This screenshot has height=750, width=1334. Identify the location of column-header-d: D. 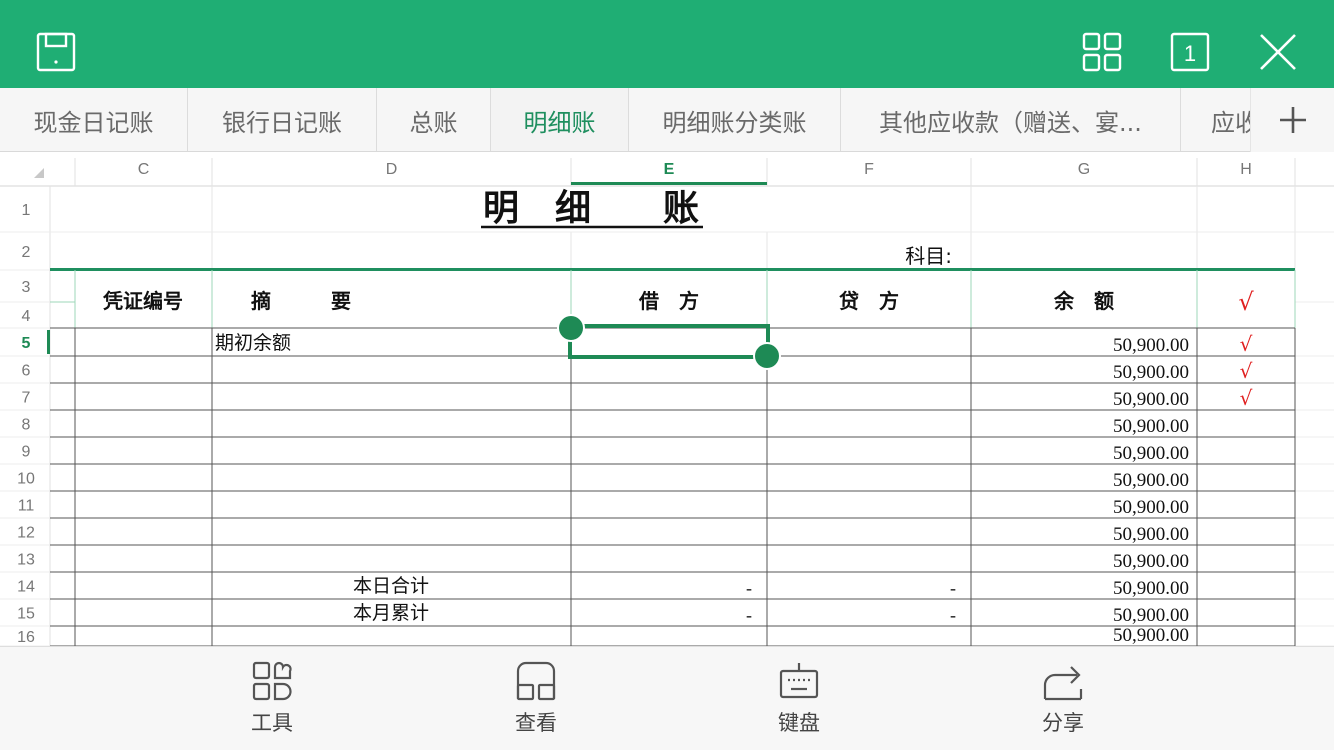
(392, 169).